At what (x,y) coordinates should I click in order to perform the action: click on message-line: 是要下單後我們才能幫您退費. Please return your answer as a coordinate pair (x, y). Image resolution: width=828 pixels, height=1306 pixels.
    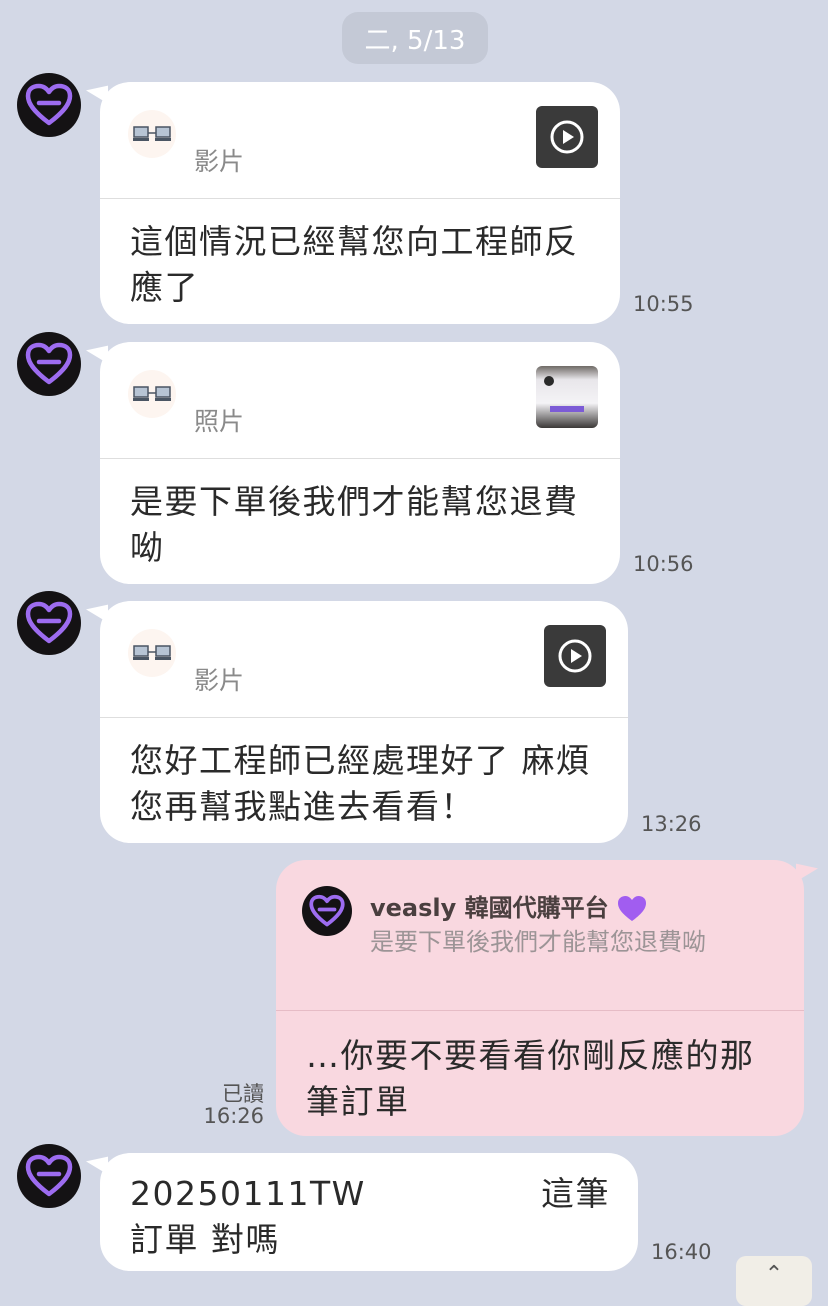
    Looking at the image, I should click on (354, 501).